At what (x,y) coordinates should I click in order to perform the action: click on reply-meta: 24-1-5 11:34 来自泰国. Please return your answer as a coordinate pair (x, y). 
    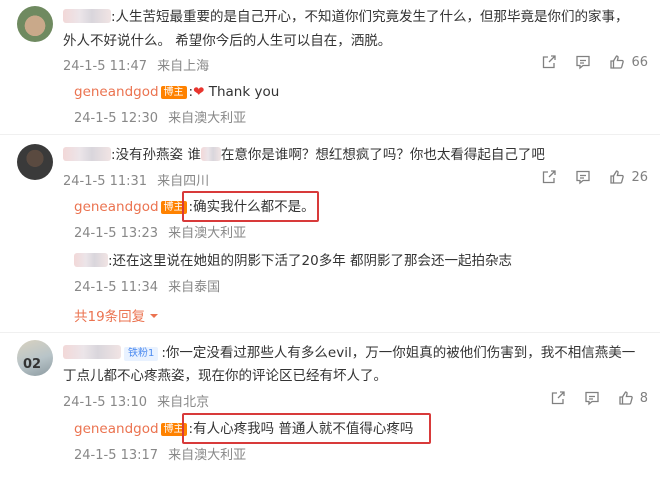
    Looking at the image, I should click on (152, 285).